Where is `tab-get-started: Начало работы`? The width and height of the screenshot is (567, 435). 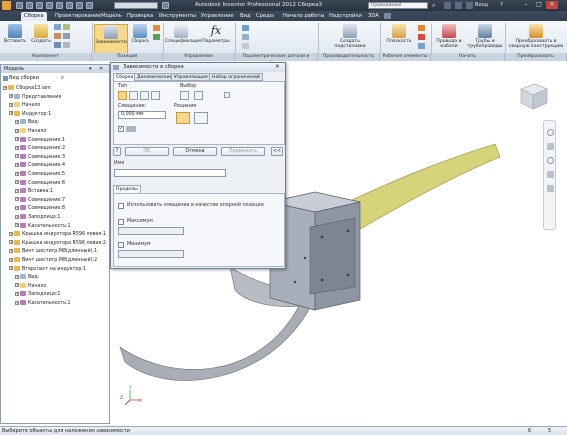 tab-get-started: Начало работы is located at coordinates (303, 16).